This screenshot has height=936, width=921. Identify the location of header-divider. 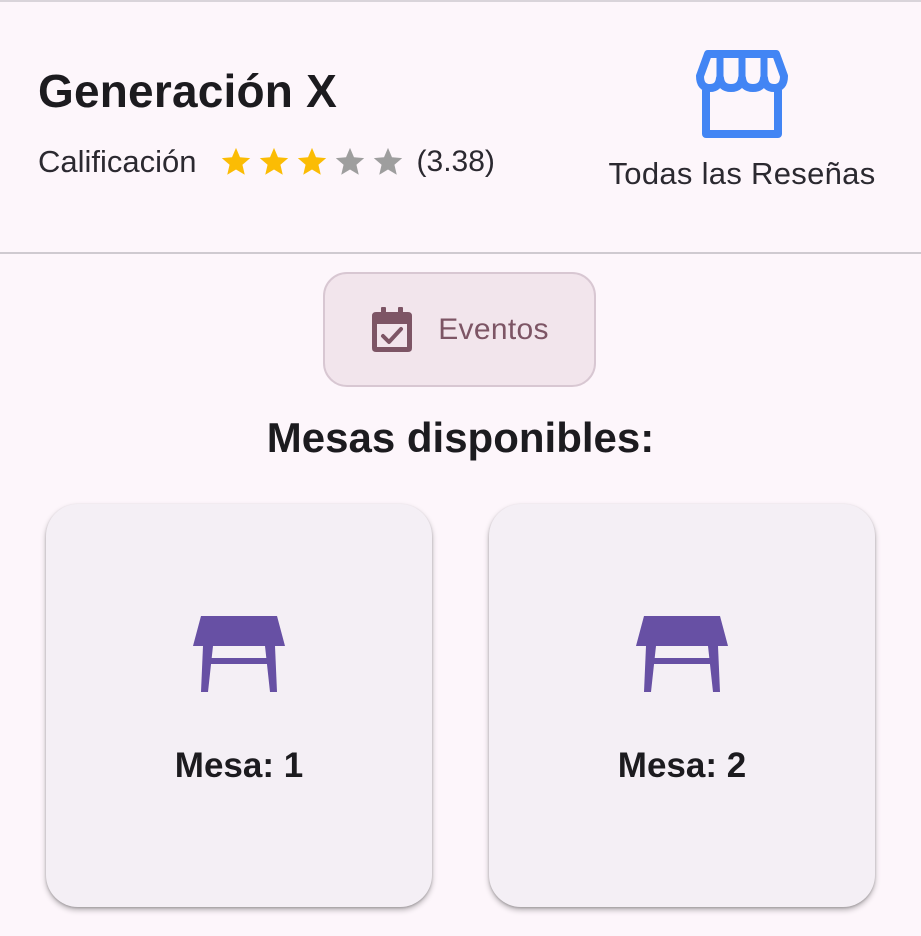
(460, 253).